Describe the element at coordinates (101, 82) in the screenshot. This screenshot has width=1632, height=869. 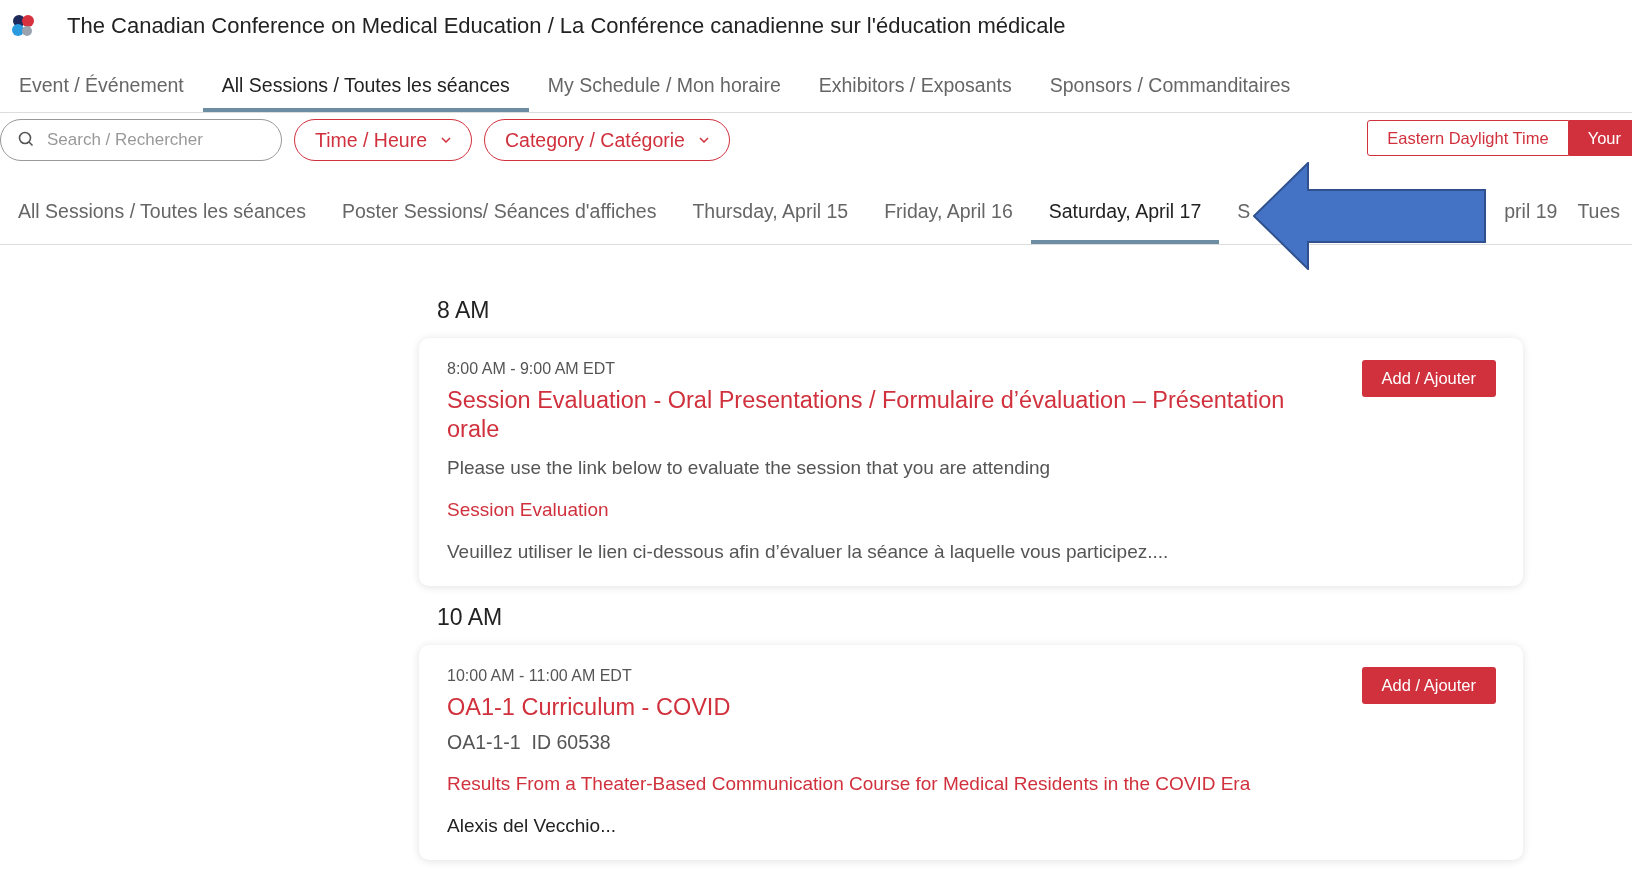
I see `nav-tab: Event / Événement` at that location.